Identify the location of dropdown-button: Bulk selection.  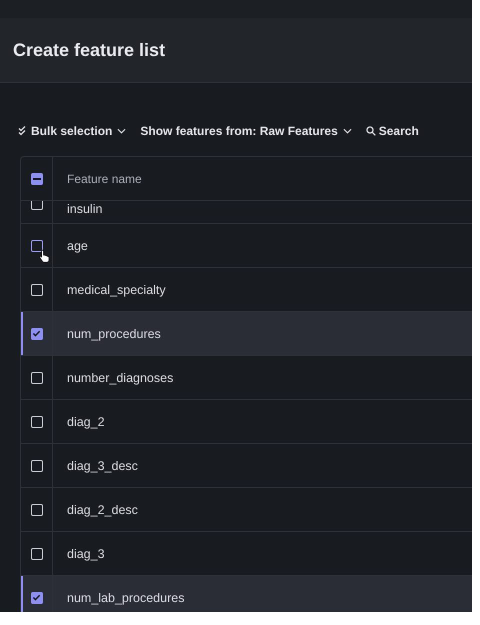
(72, 131).